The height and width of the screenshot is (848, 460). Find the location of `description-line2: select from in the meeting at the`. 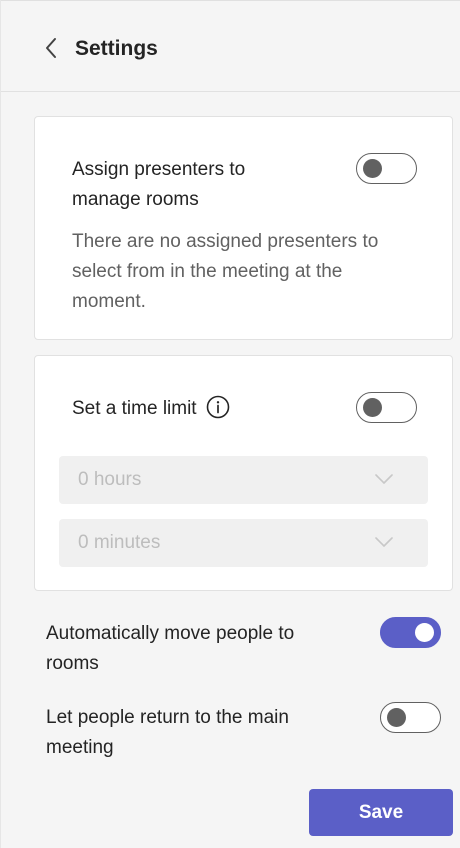

description-line2: select from in the meeting at the is located at coordinates (207, 271).